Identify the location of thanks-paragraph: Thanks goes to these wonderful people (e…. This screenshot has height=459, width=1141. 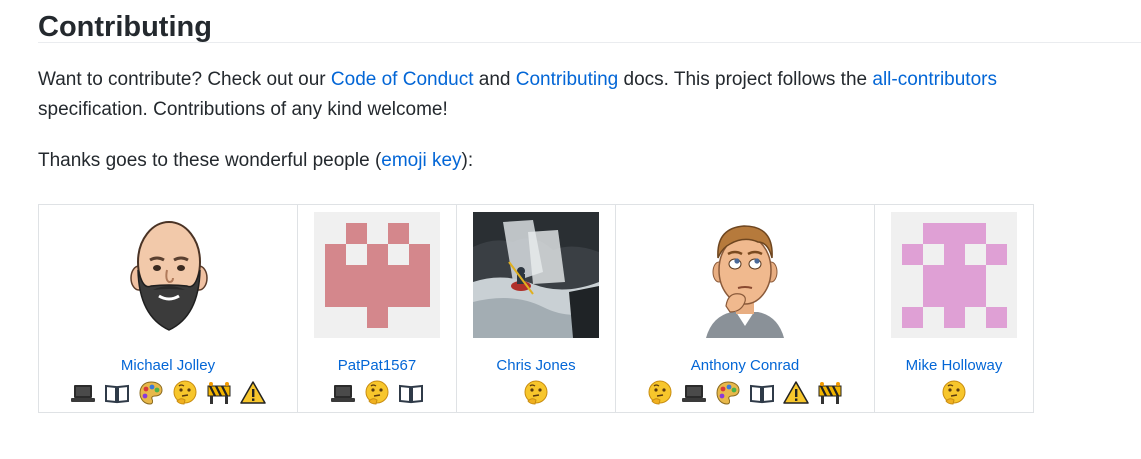
(589, 161).